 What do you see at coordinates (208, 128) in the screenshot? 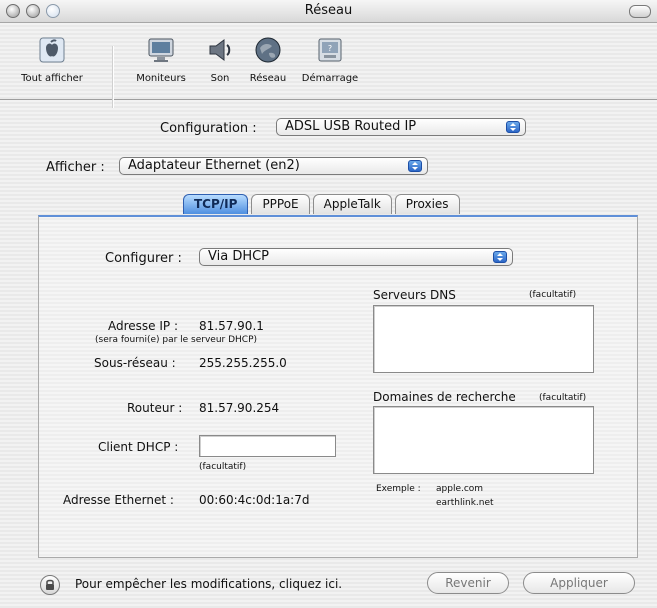
I see `configuration-label: Configuration :` at bounding box center [208, 128].